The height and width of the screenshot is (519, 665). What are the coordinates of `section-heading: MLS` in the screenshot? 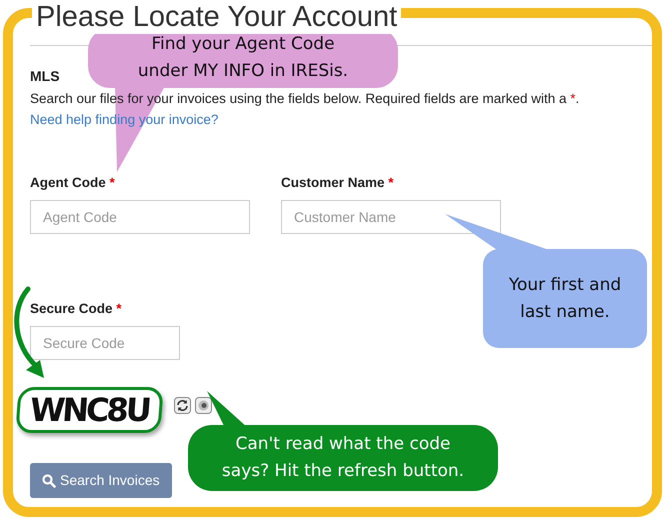 It's located at (45, 76).